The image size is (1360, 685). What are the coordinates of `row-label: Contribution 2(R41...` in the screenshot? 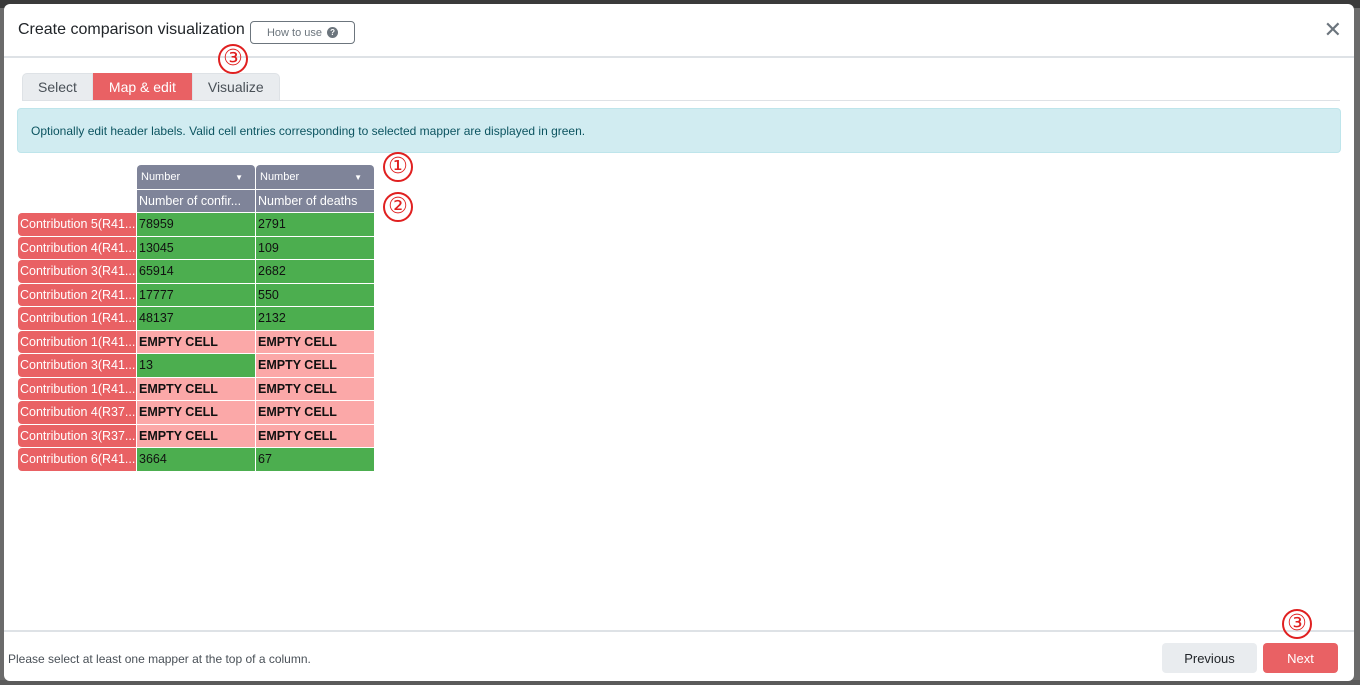 It's located at (77, 294).